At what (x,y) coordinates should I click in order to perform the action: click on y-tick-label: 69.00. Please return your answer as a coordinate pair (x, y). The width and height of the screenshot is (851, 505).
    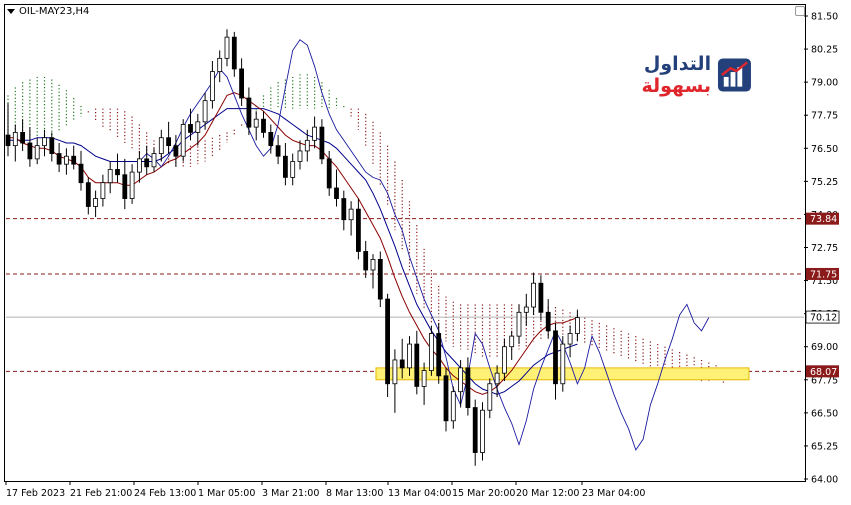
    Looking at the image, I should click on (824, 347).